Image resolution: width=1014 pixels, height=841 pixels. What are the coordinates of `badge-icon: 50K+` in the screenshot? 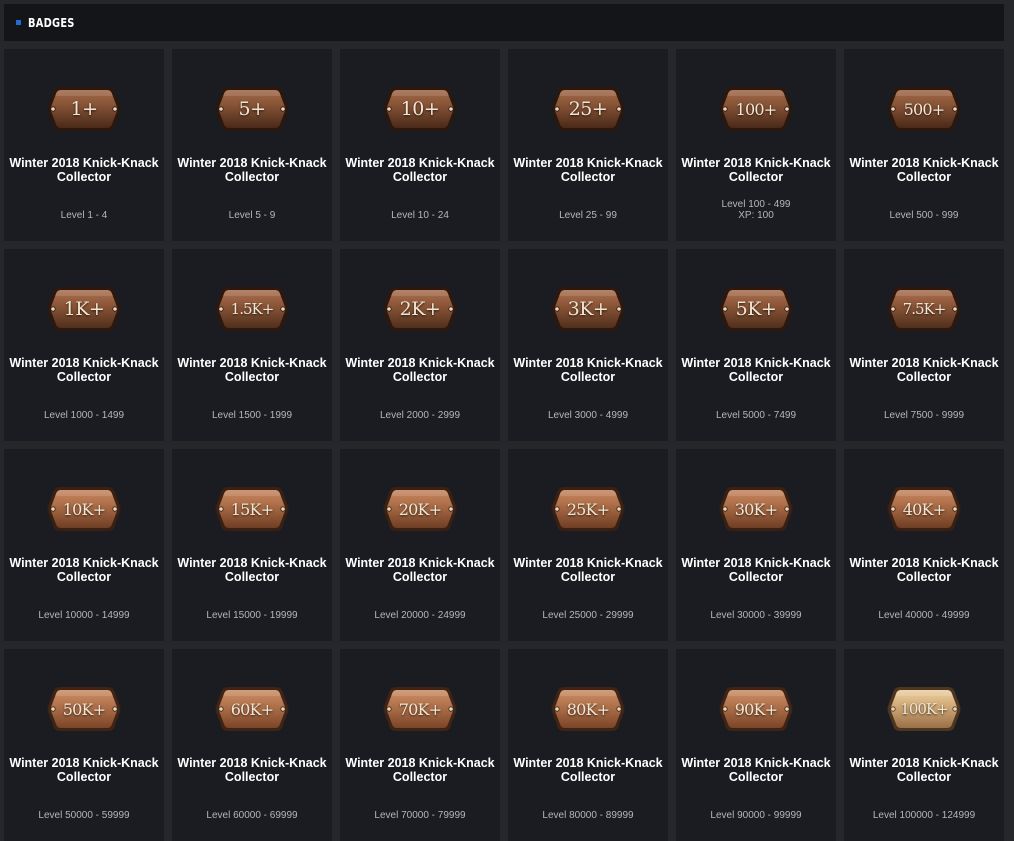 It's located at (84, 709).